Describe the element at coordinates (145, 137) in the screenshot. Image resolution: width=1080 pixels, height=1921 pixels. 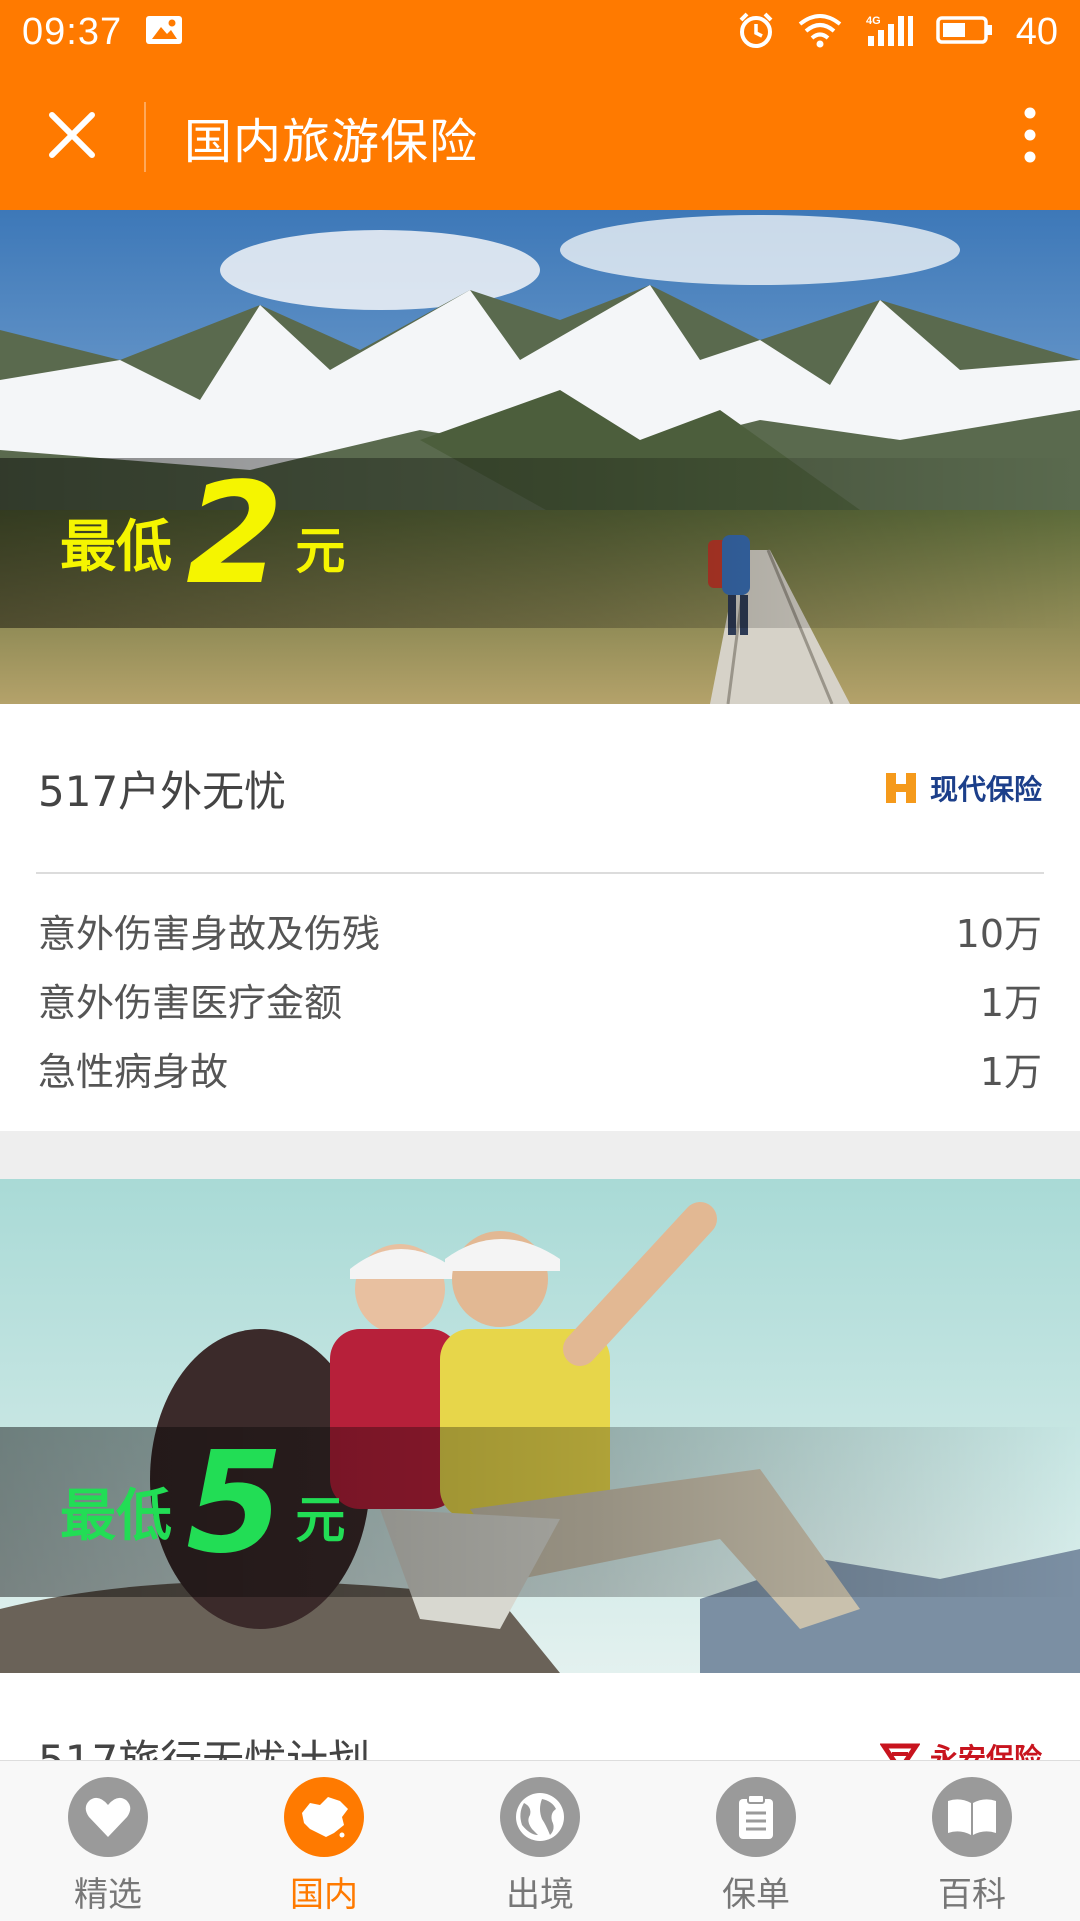
I see `app-bar-divider` at that location.